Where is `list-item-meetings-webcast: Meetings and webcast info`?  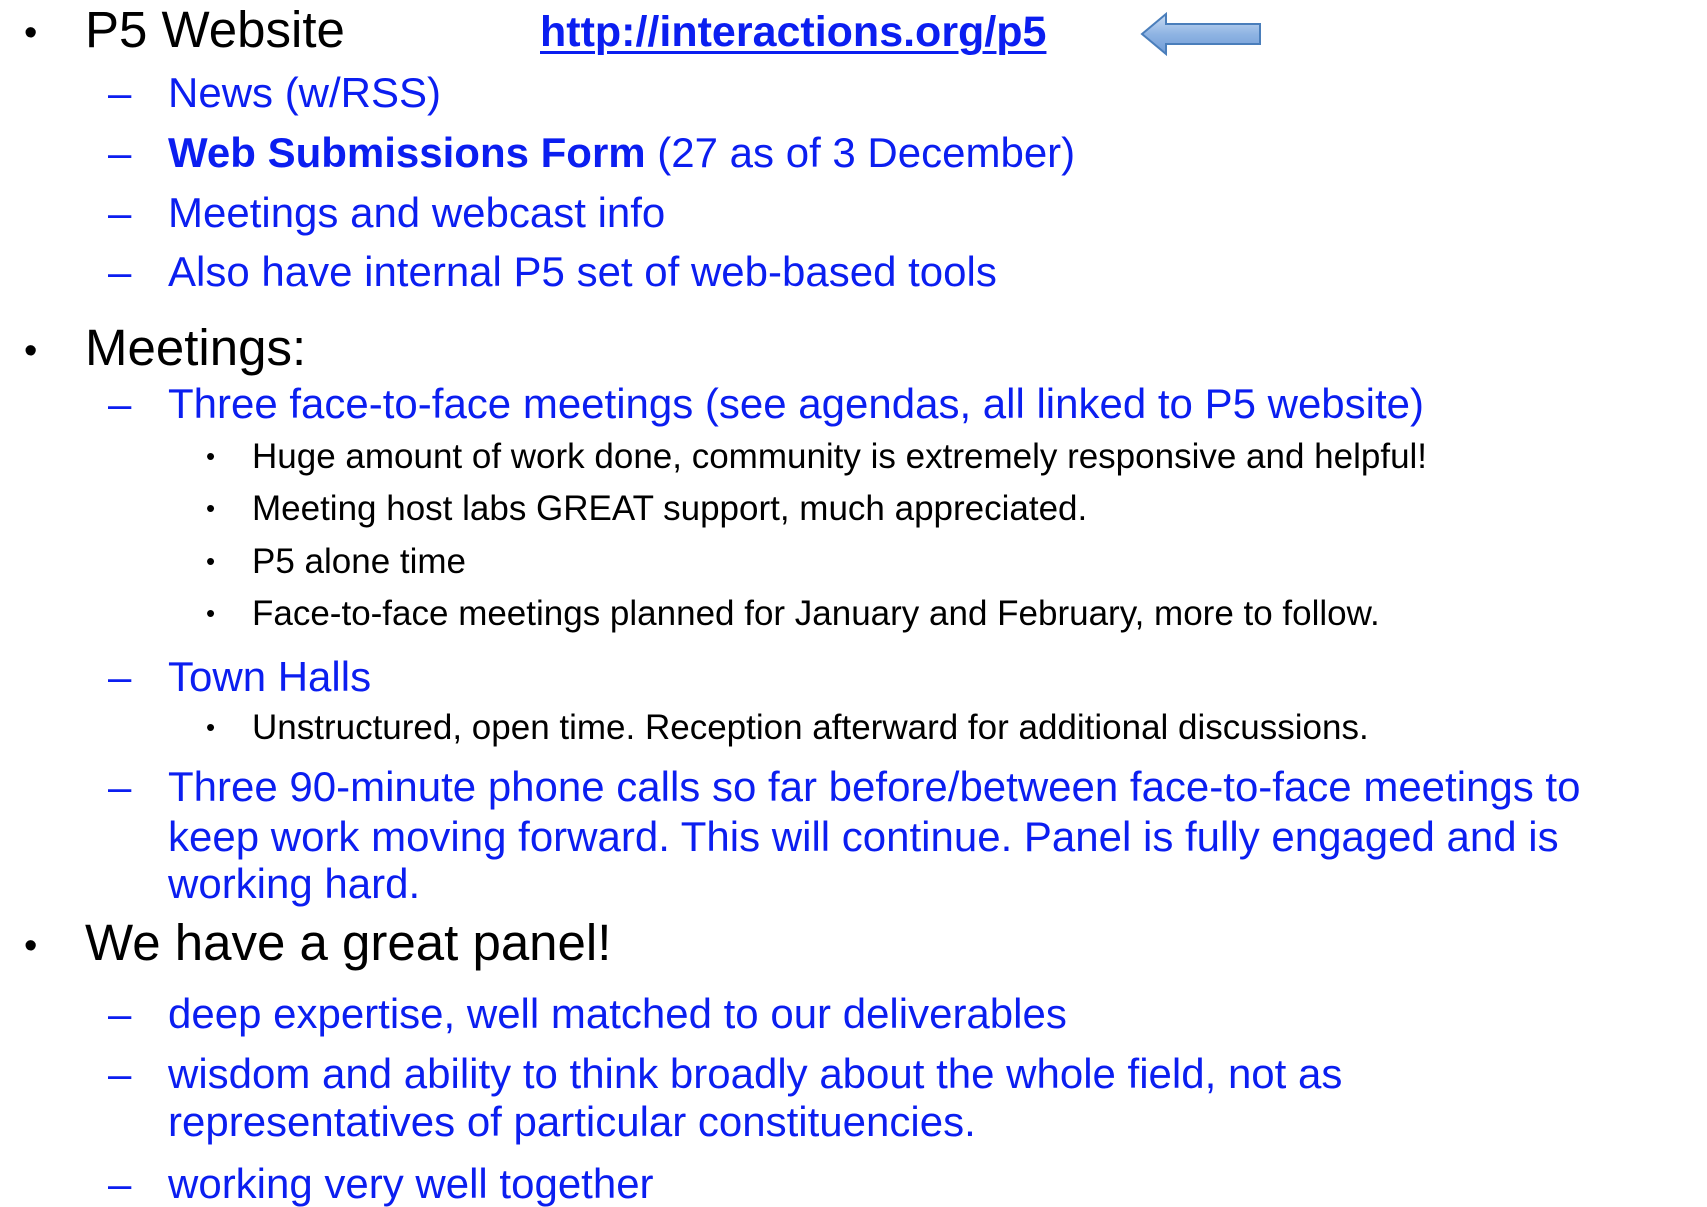
list-item-meetings-webcast: Meetings and webcast info is located at coordinates (417, 212).